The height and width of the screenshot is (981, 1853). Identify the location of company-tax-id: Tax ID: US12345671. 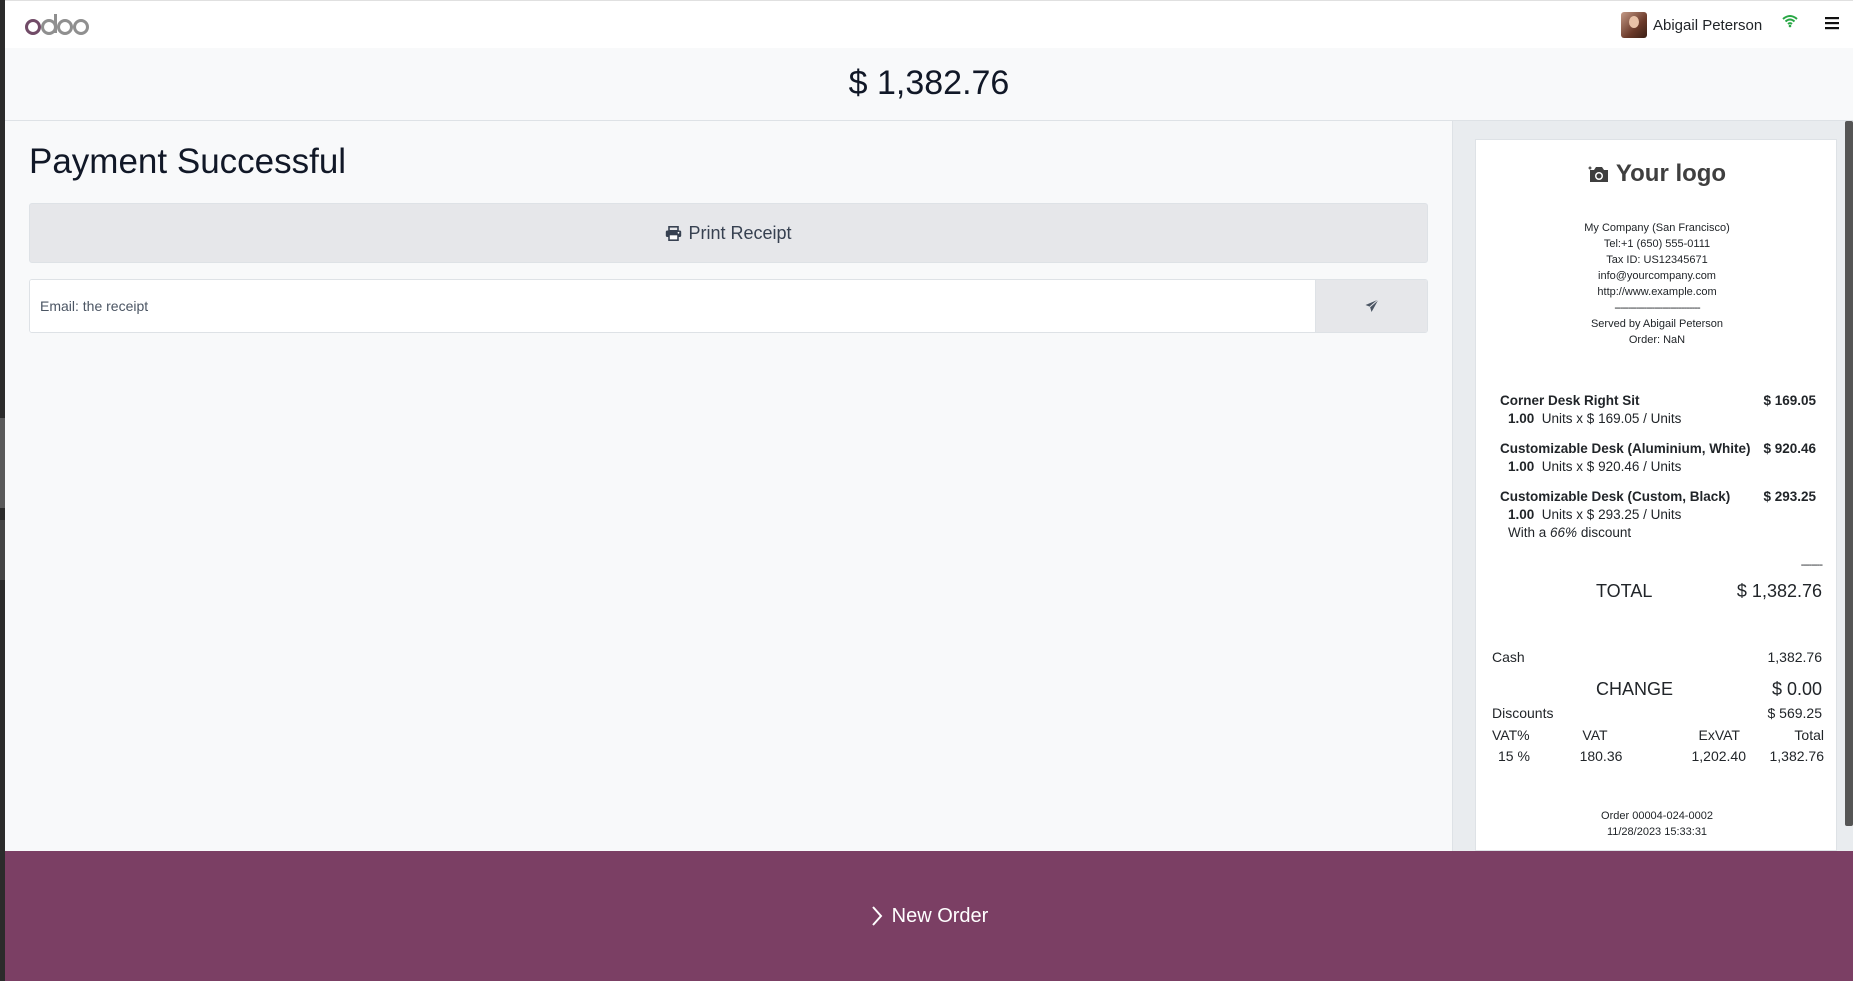
(1657, 260).